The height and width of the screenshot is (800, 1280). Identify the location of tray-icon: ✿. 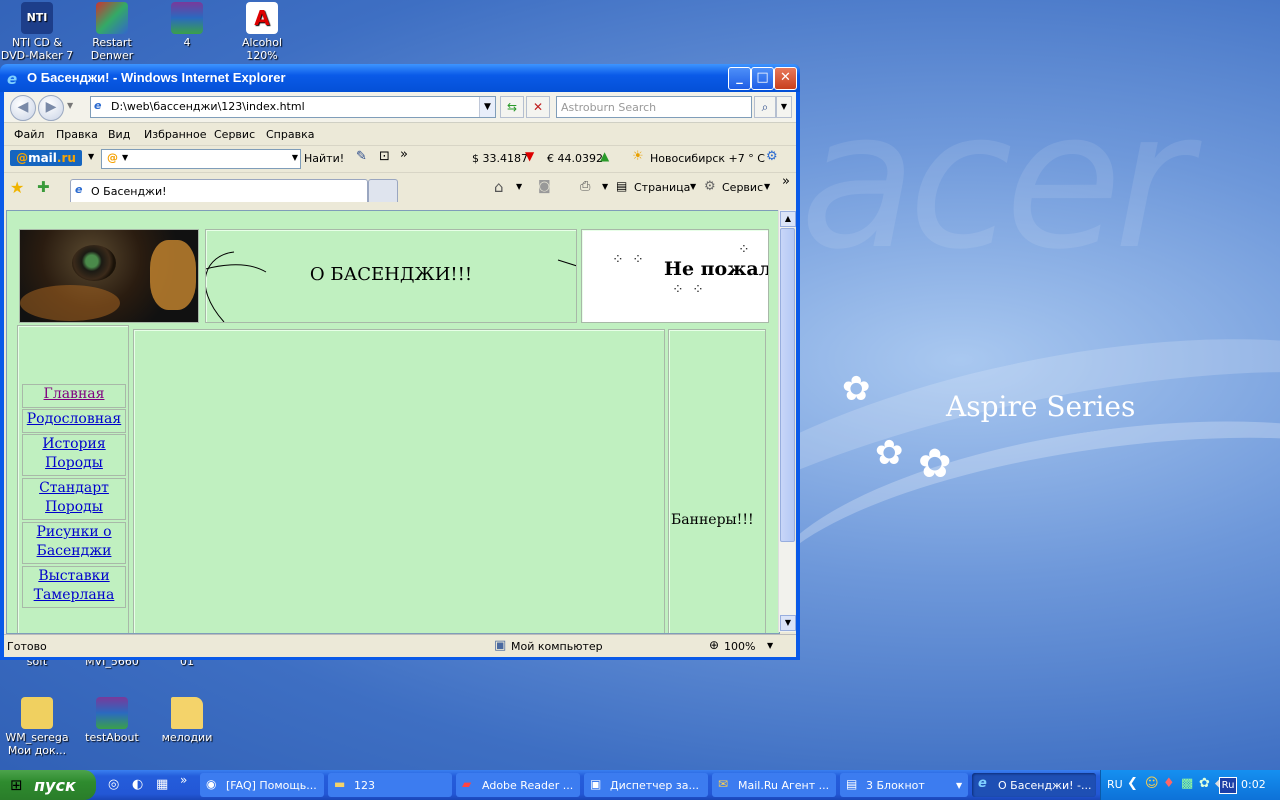
(1204, 783).